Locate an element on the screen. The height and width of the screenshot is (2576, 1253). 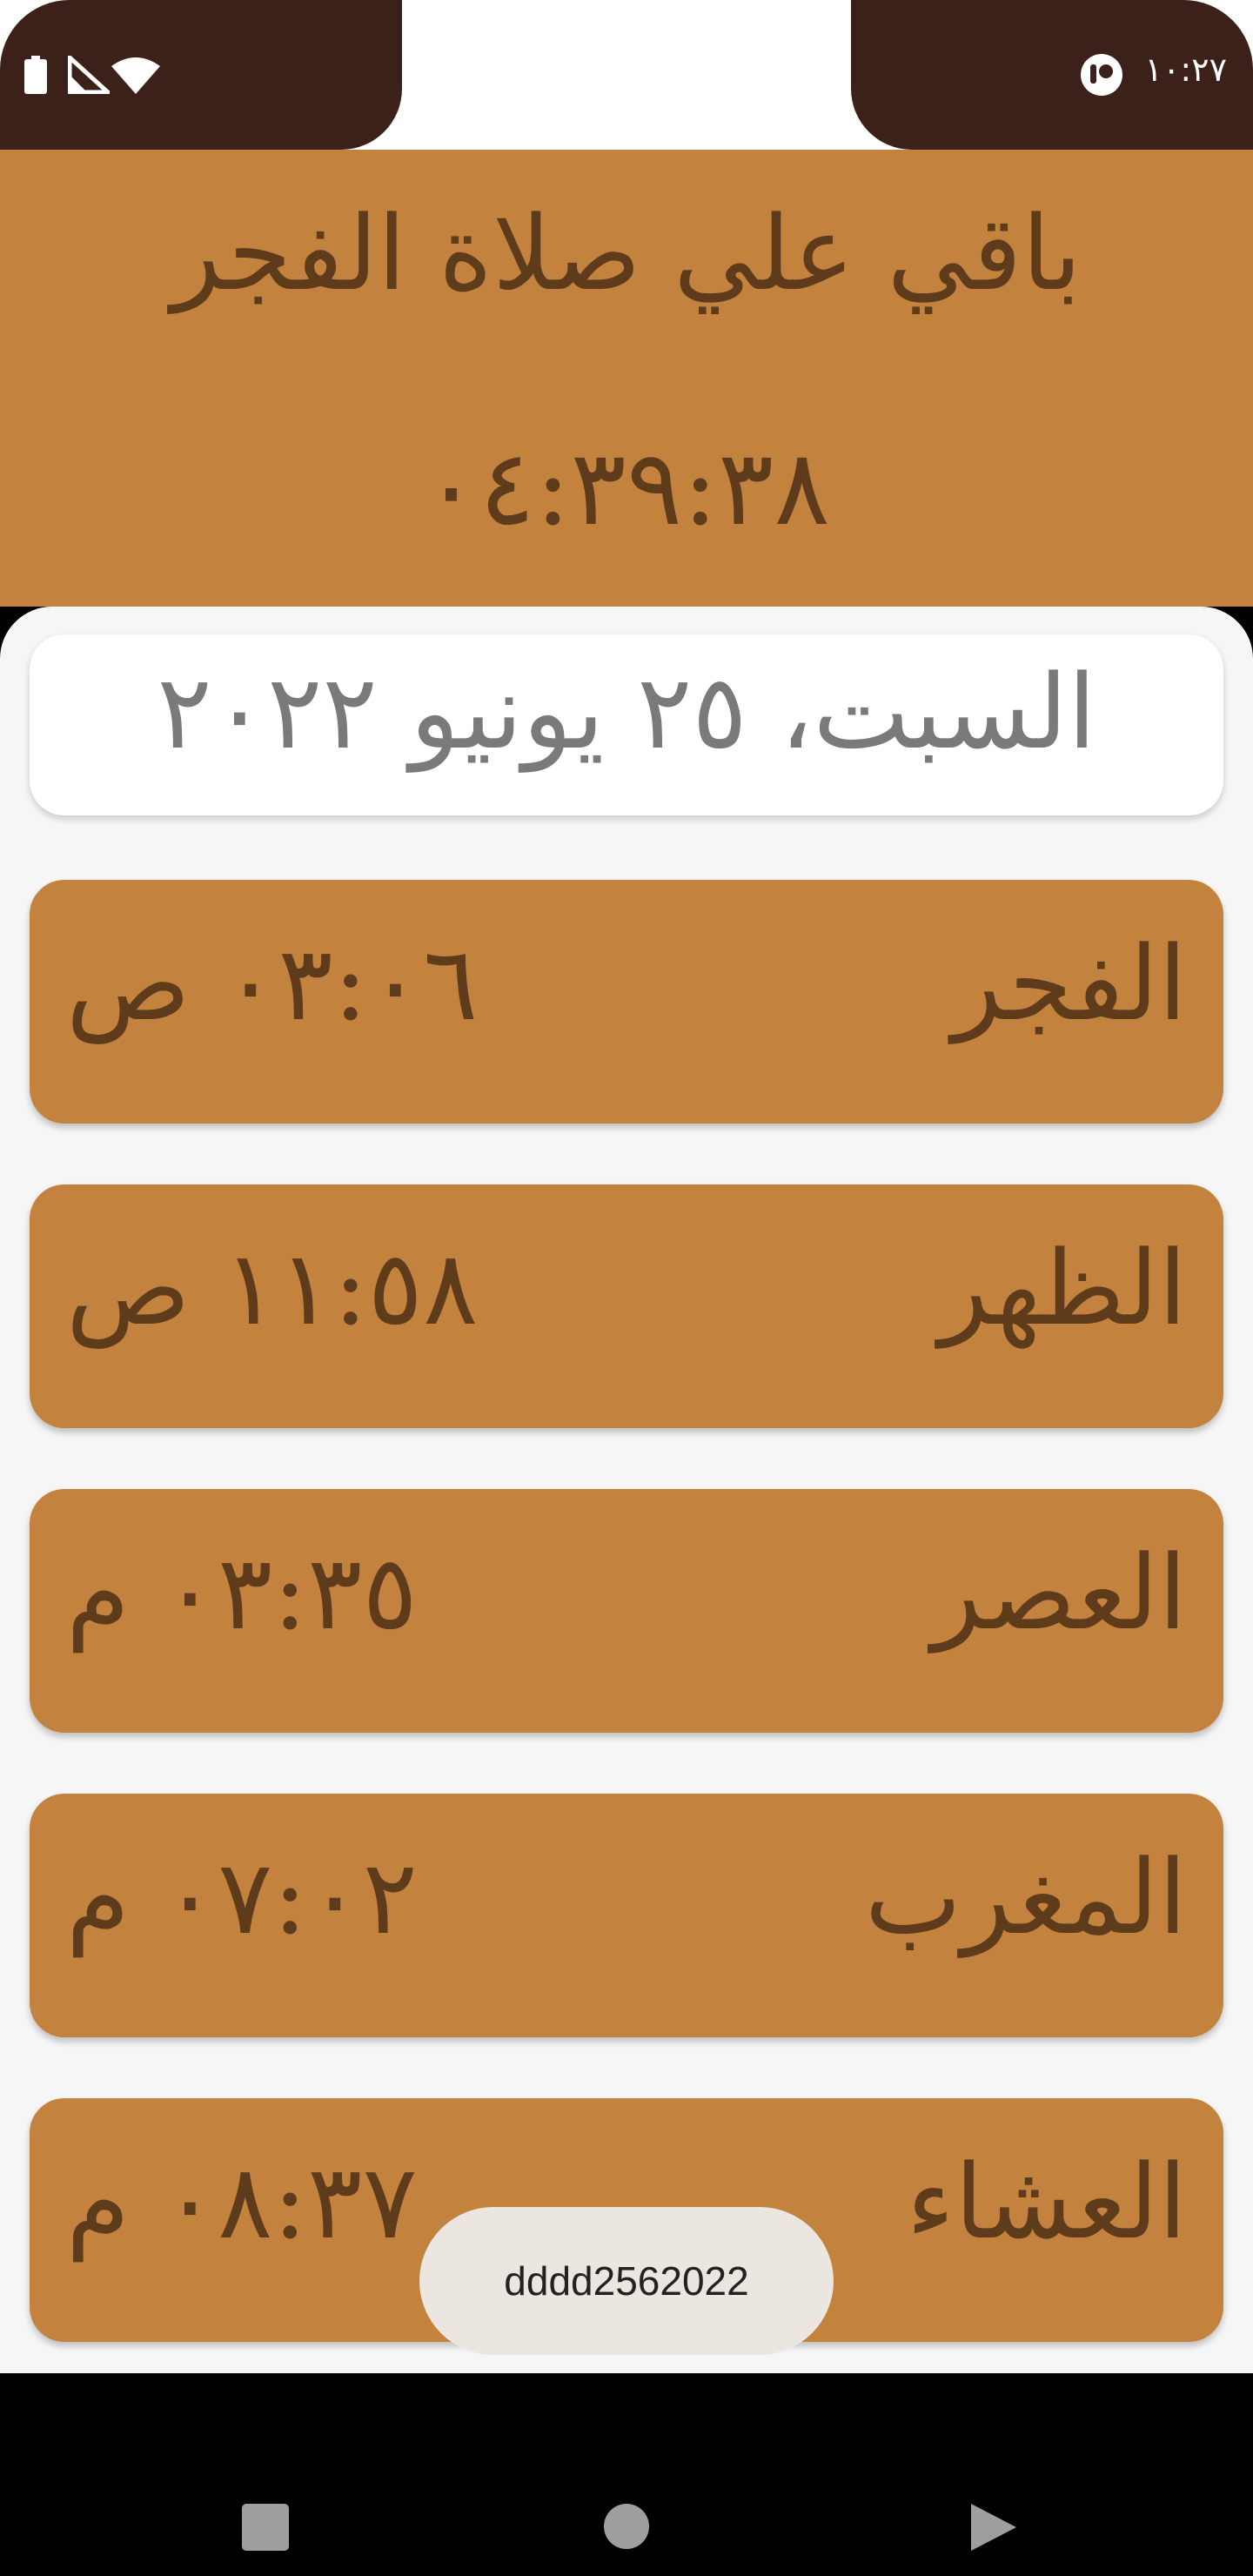
countdown-timer: ٠٤:٣٩:٣٨ is located at coordinates (626, 489).